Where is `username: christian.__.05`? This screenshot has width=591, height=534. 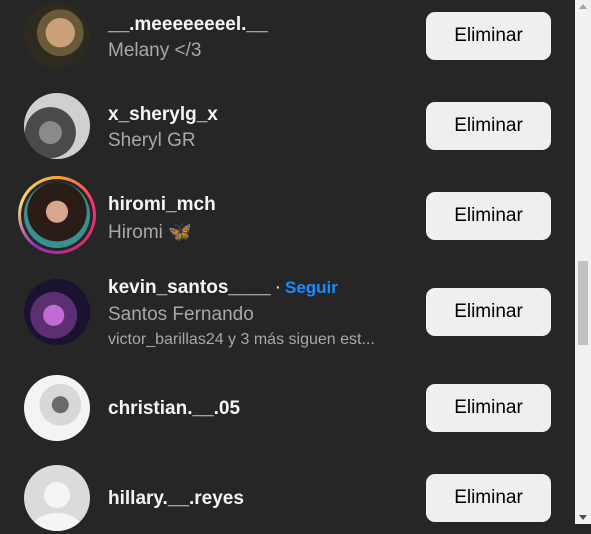
username: christian.__.05 is located at coordinates (174, 409).